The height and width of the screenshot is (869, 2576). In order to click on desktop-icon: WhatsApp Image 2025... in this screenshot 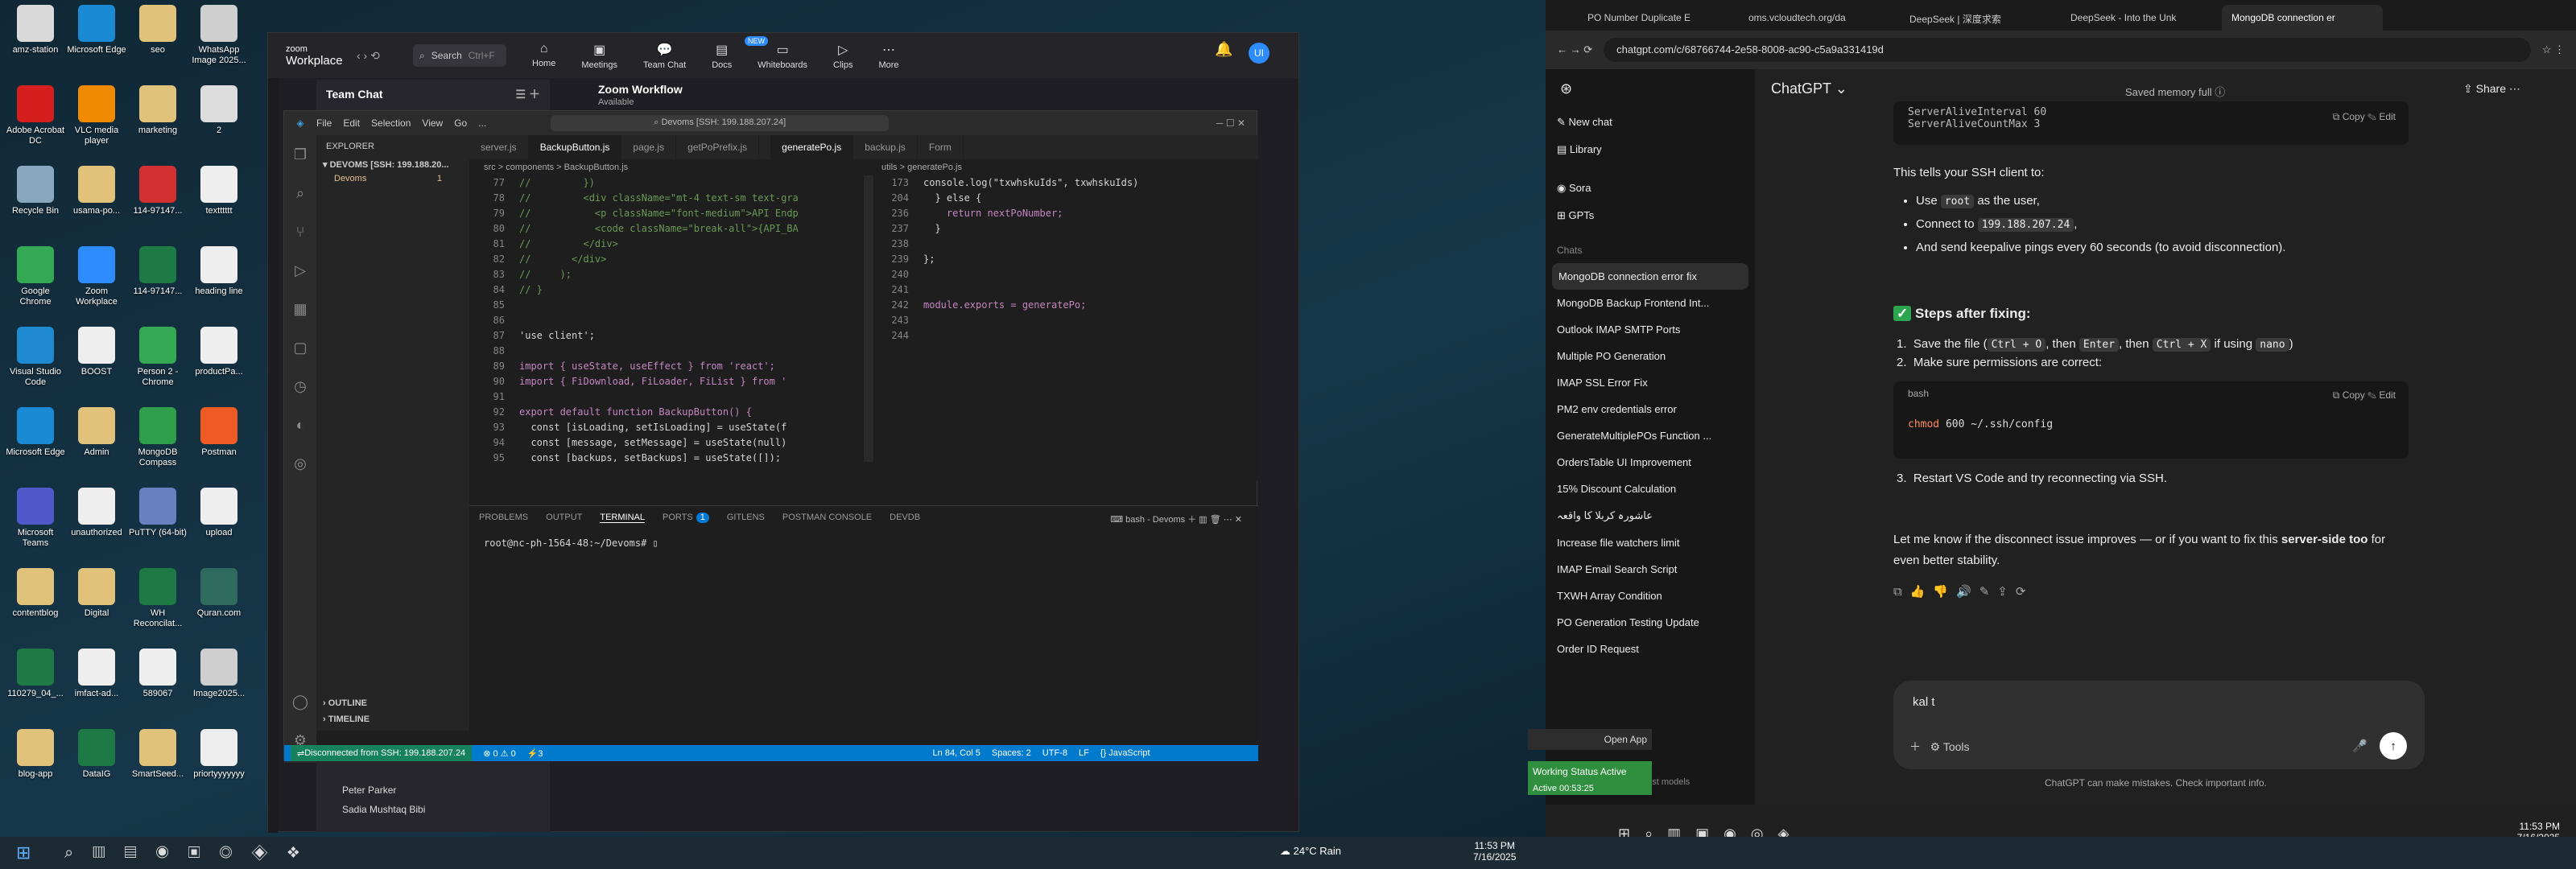, I will do `click(219, 43)`.